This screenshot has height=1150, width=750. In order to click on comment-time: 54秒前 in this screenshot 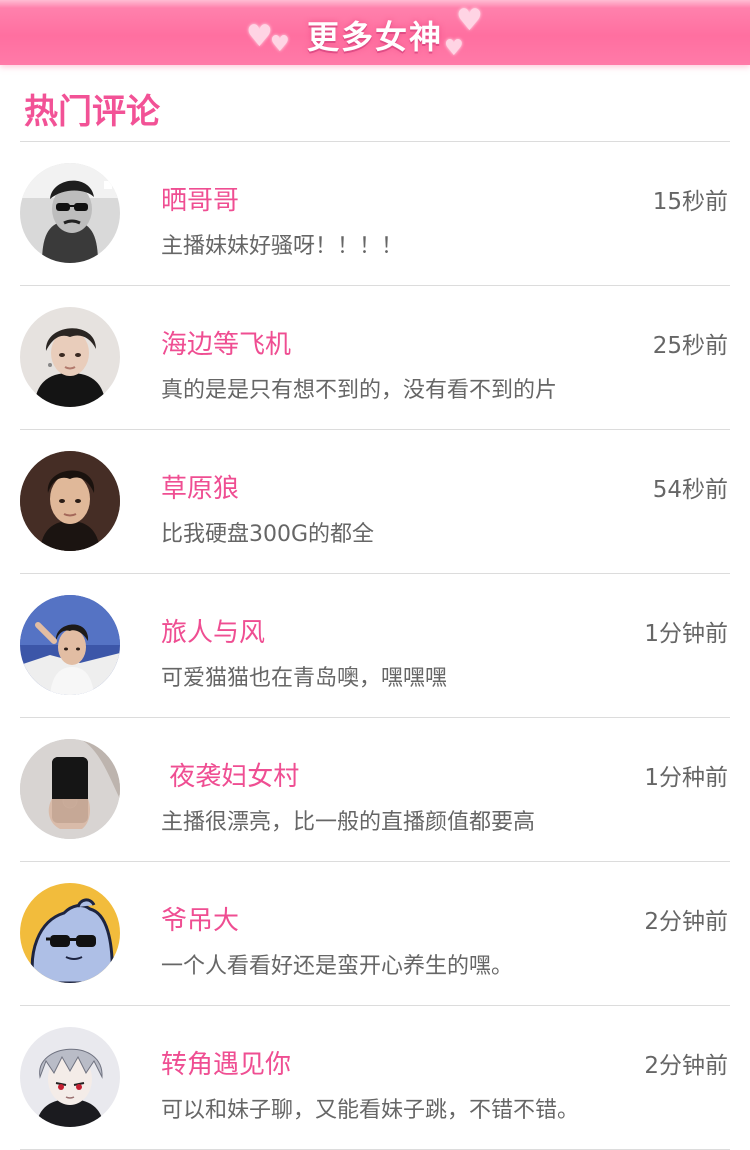, I will do `click(690, 490)`.